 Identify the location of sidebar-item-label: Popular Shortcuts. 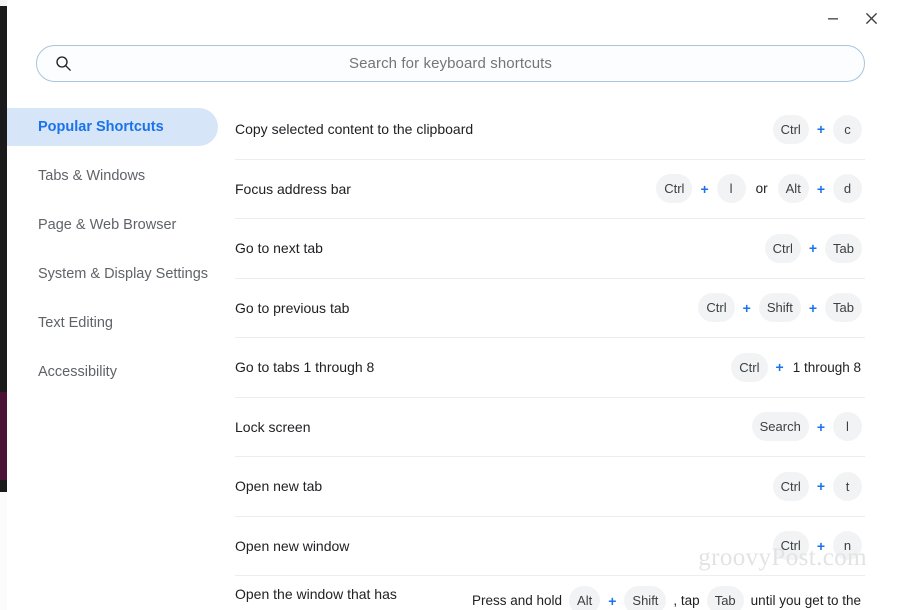
(101, 127).